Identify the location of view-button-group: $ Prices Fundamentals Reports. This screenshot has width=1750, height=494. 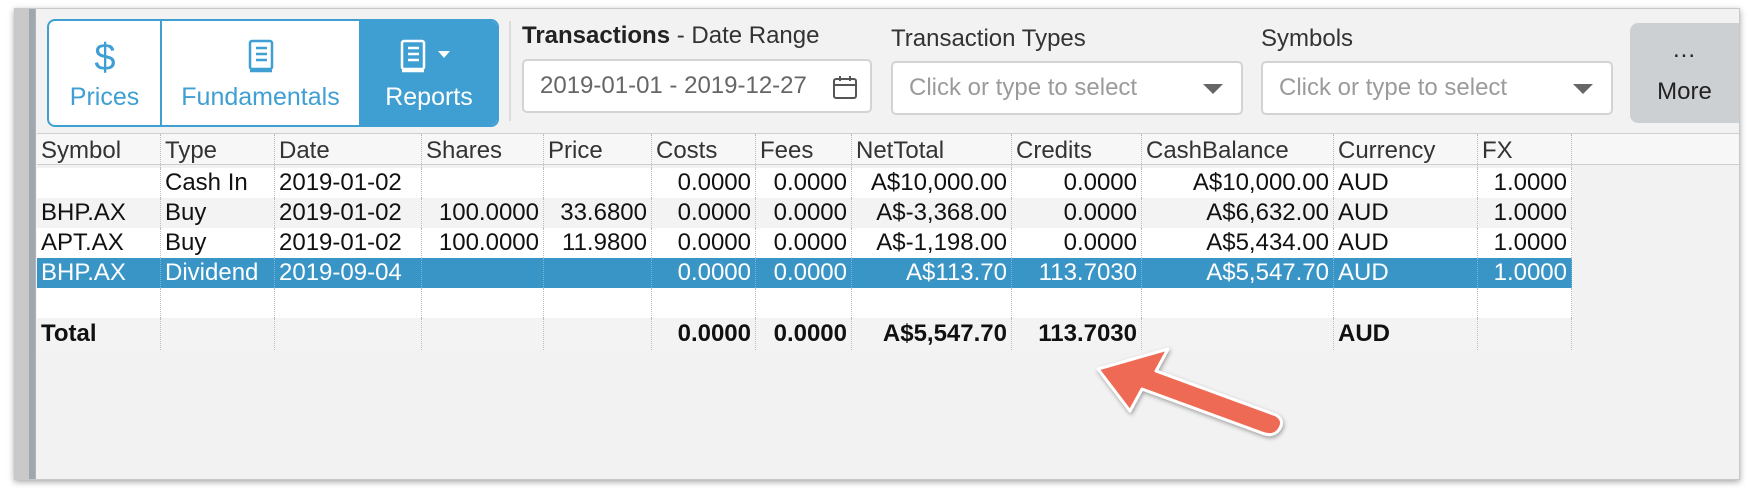
(273, 73).